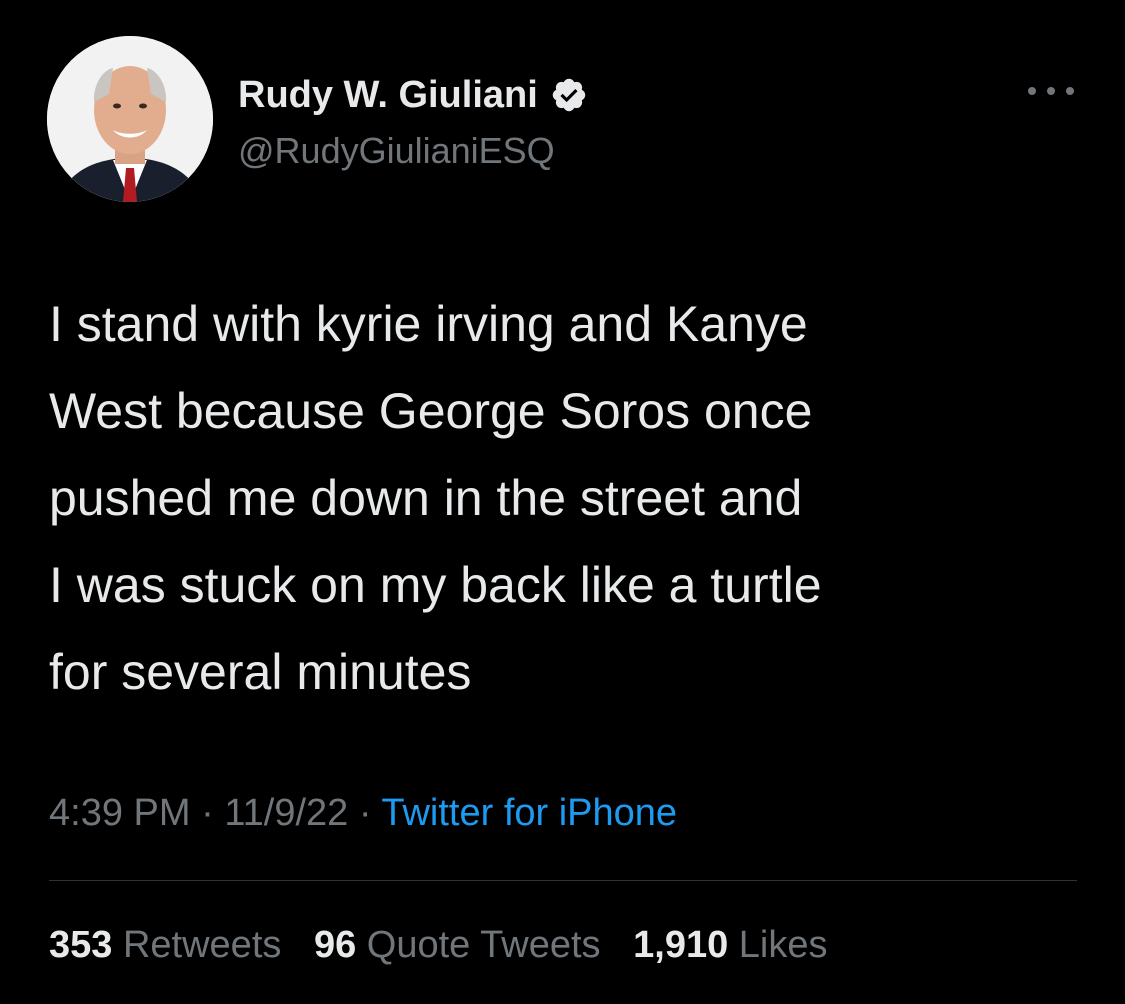 The image size is (1125, 1004). I want to click on divider, so click(563, 880).